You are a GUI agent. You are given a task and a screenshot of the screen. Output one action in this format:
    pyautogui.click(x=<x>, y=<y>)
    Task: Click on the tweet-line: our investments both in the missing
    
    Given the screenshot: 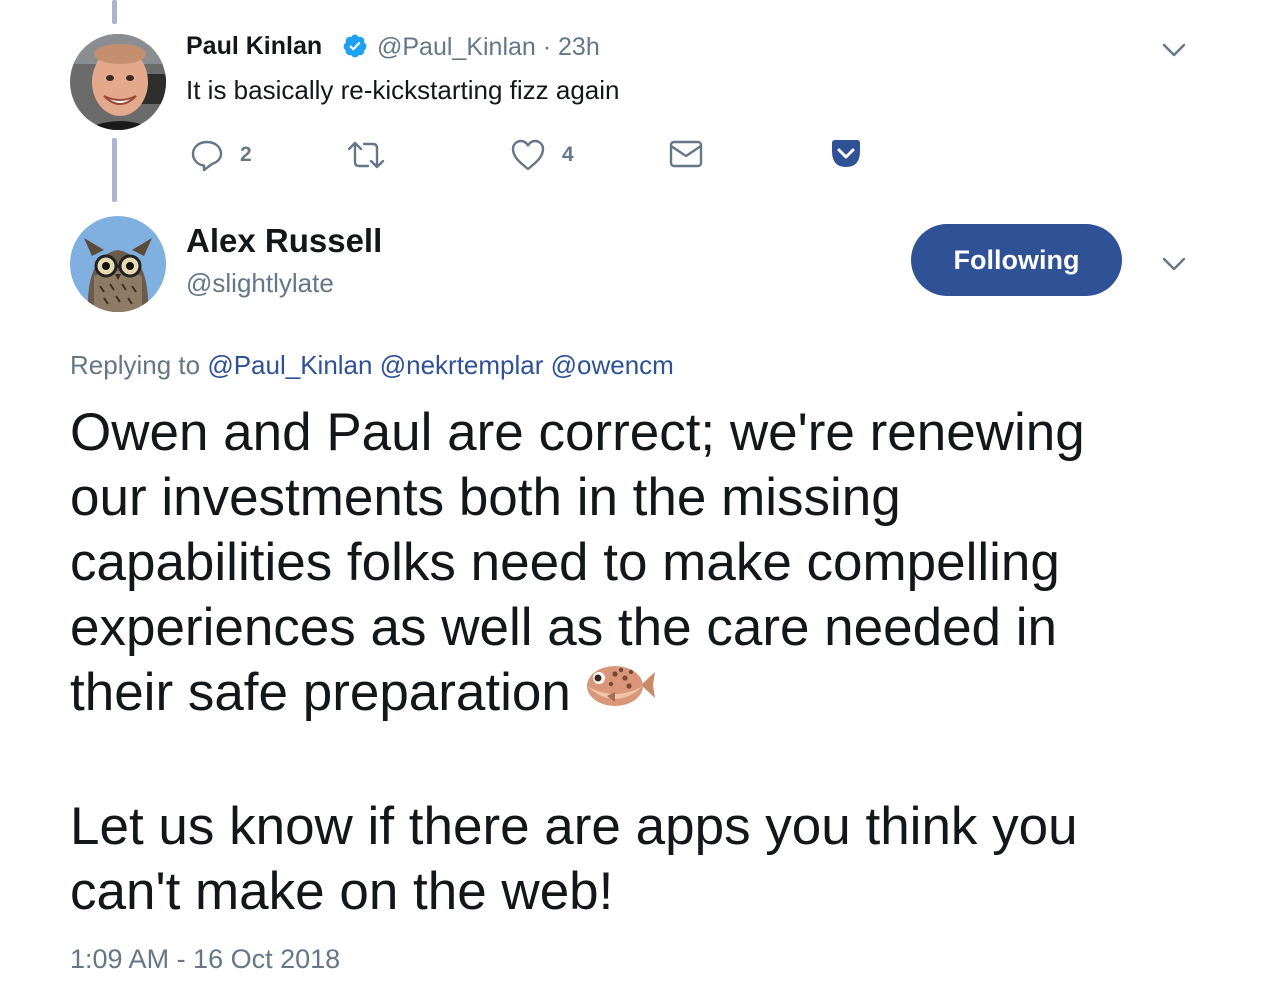 What is the action you would take?
    pyautogui.click(x=485, y=497)
    